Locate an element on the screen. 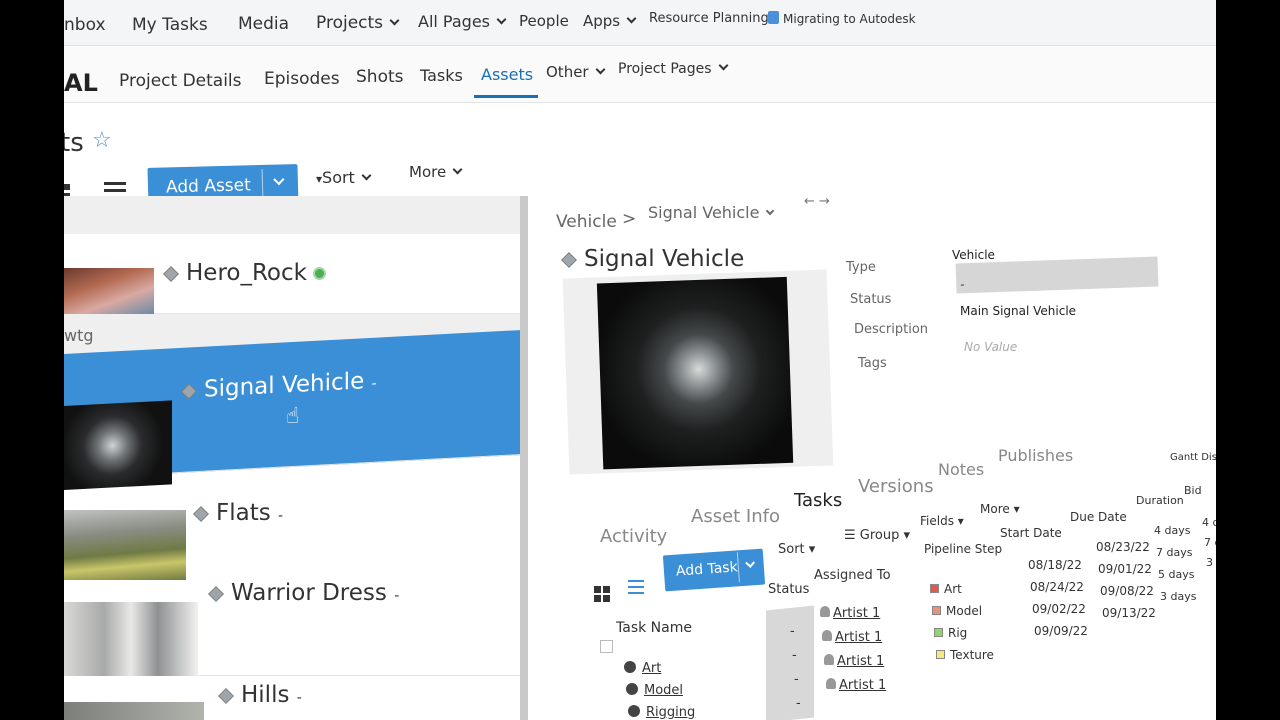 This screenshot has height=720, width=1280. tab-assets: Assets is located at coordinates (507, 74).